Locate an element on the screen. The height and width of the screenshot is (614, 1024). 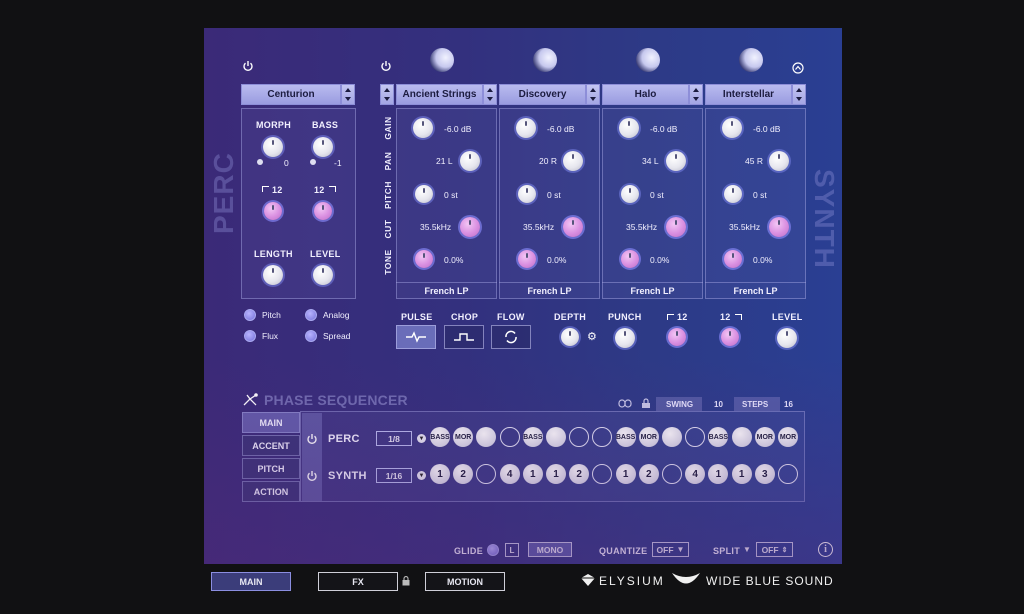
perc-hp-knob is located at coordinates (273, 211).